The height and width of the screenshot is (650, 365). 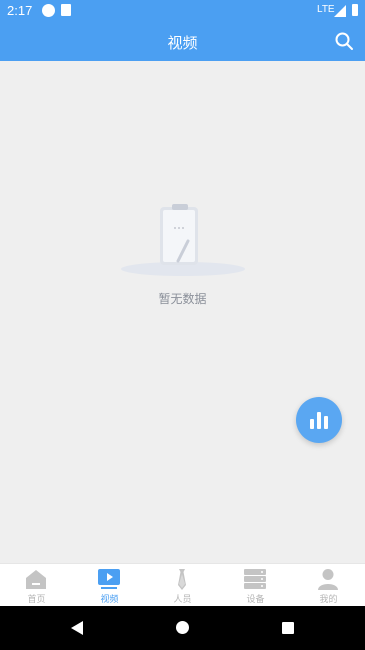 I want to click on tab-label-devices: 设备, so click(x=255, y=600).